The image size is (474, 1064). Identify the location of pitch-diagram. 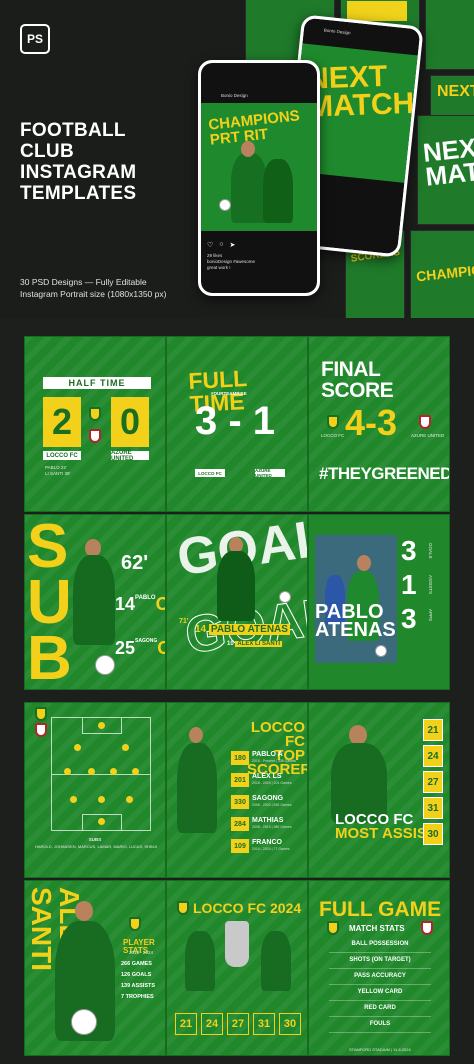
(101, 774).